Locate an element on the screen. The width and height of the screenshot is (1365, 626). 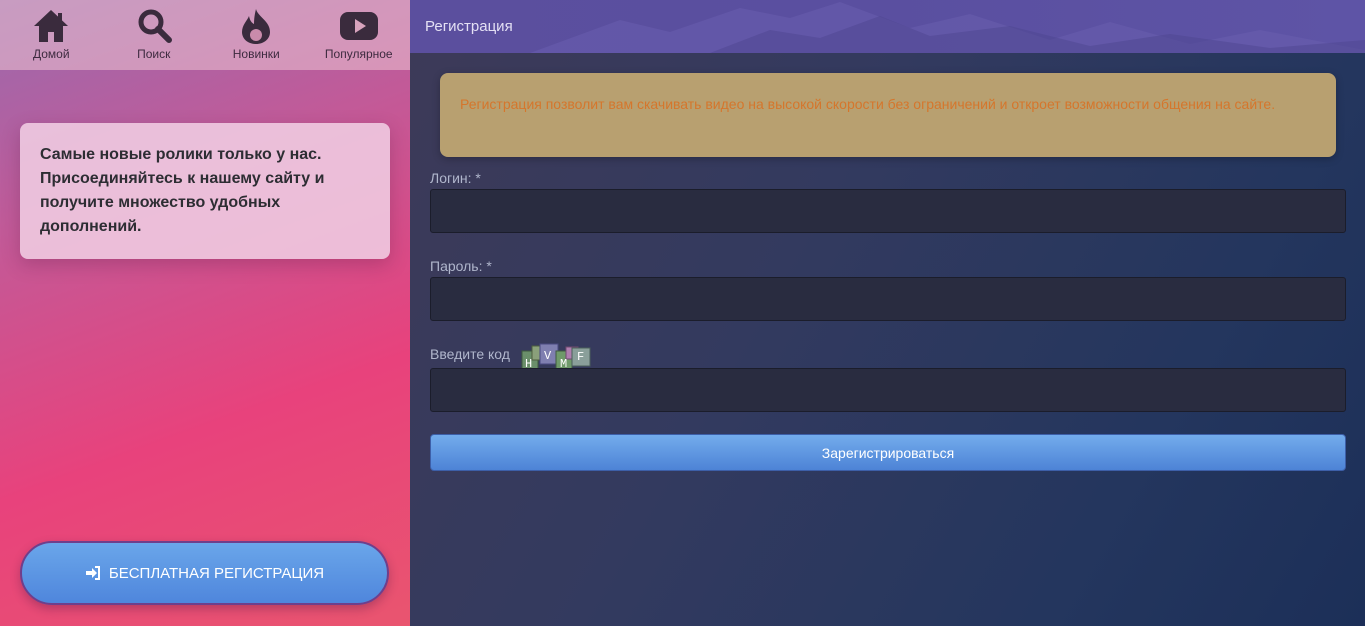
search-icon is located at coordinates (155, 26).